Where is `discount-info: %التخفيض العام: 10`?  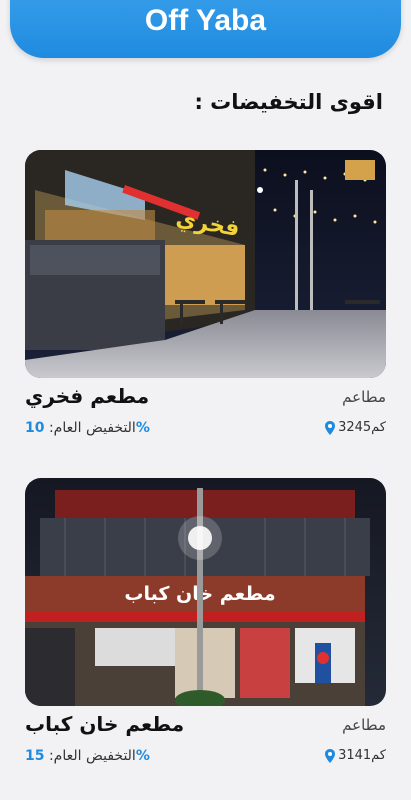
discount-info: %التخفيض العام: 10 is located at coordinates (87, 428).